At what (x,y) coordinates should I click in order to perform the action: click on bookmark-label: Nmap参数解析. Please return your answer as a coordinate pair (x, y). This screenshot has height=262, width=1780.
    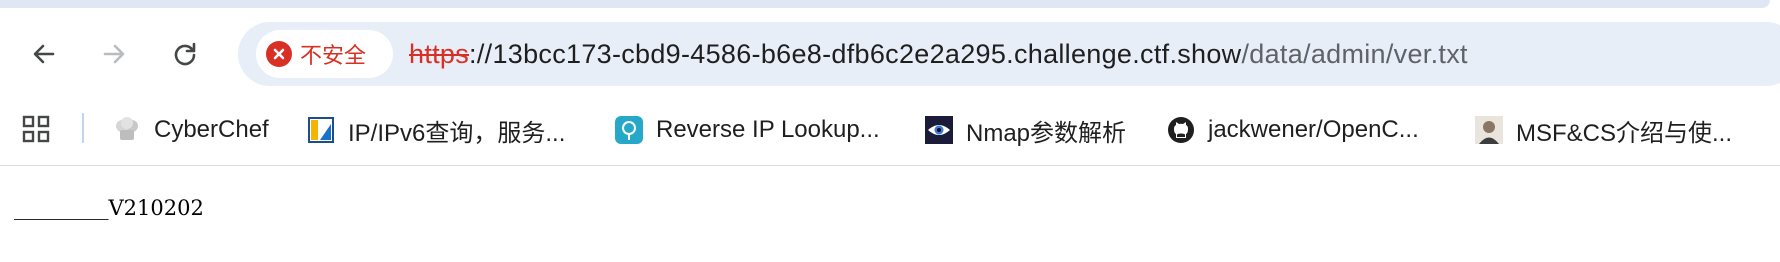
    Looking at the image, I should click on (1046, 133).